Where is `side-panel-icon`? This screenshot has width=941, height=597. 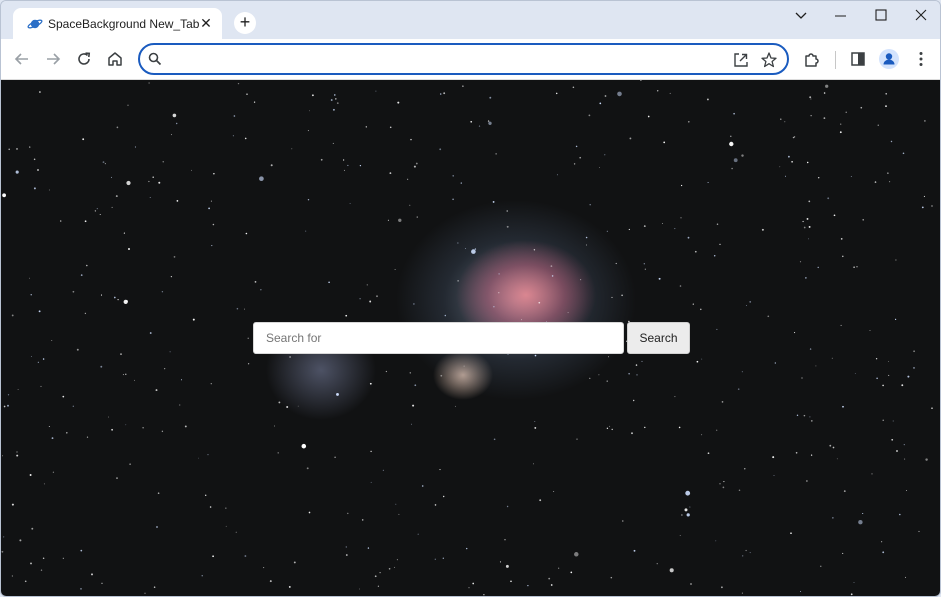 side-panel-icon is located at coordinates (858, 59).